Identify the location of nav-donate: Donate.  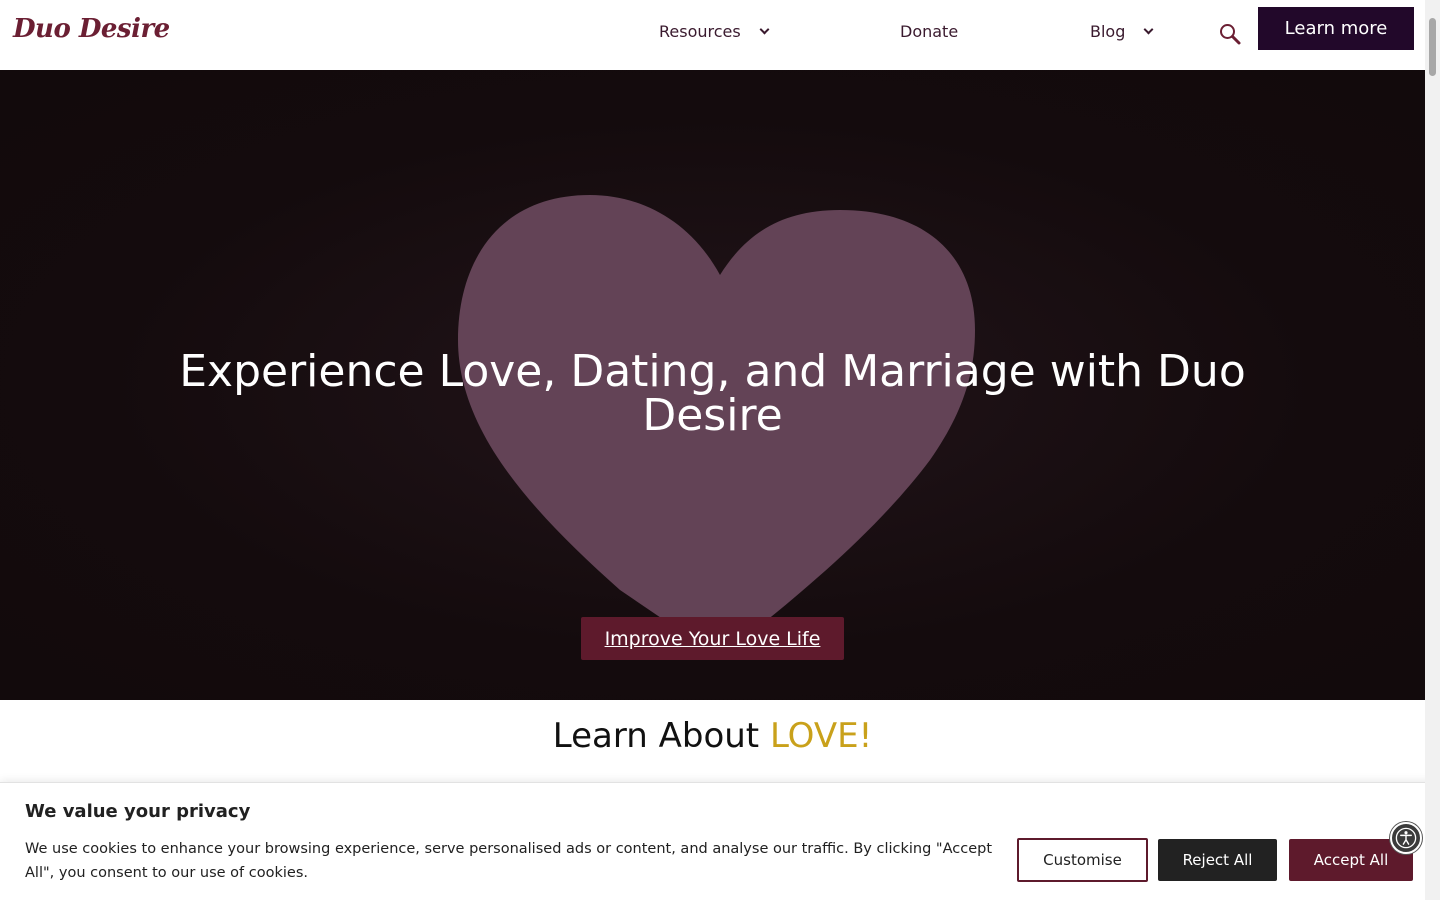
(929, 31).